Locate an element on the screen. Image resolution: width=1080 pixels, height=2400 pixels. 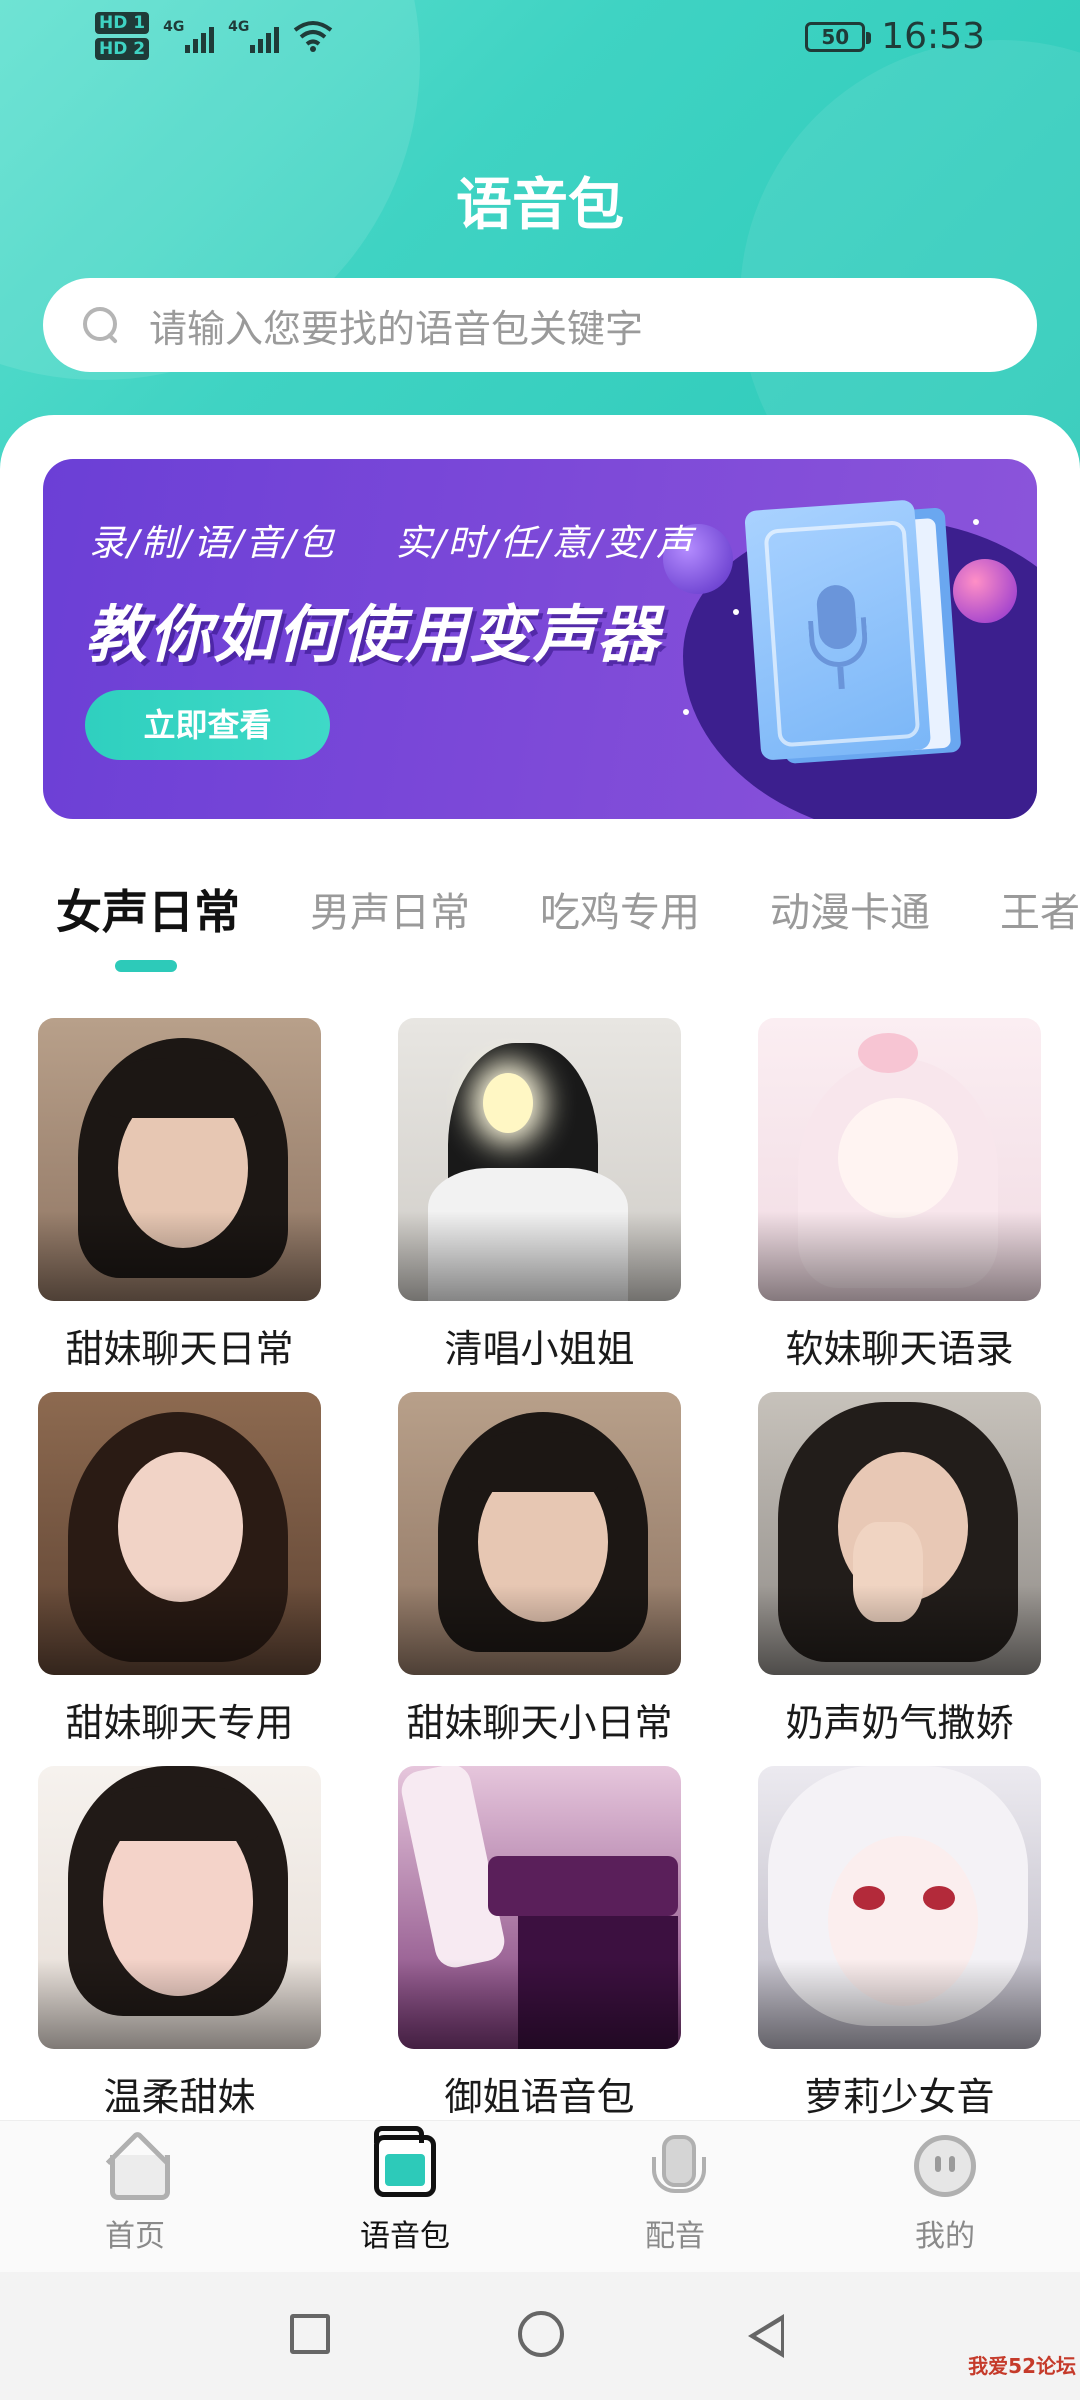
back-button is located at coordinates (766, 2336).